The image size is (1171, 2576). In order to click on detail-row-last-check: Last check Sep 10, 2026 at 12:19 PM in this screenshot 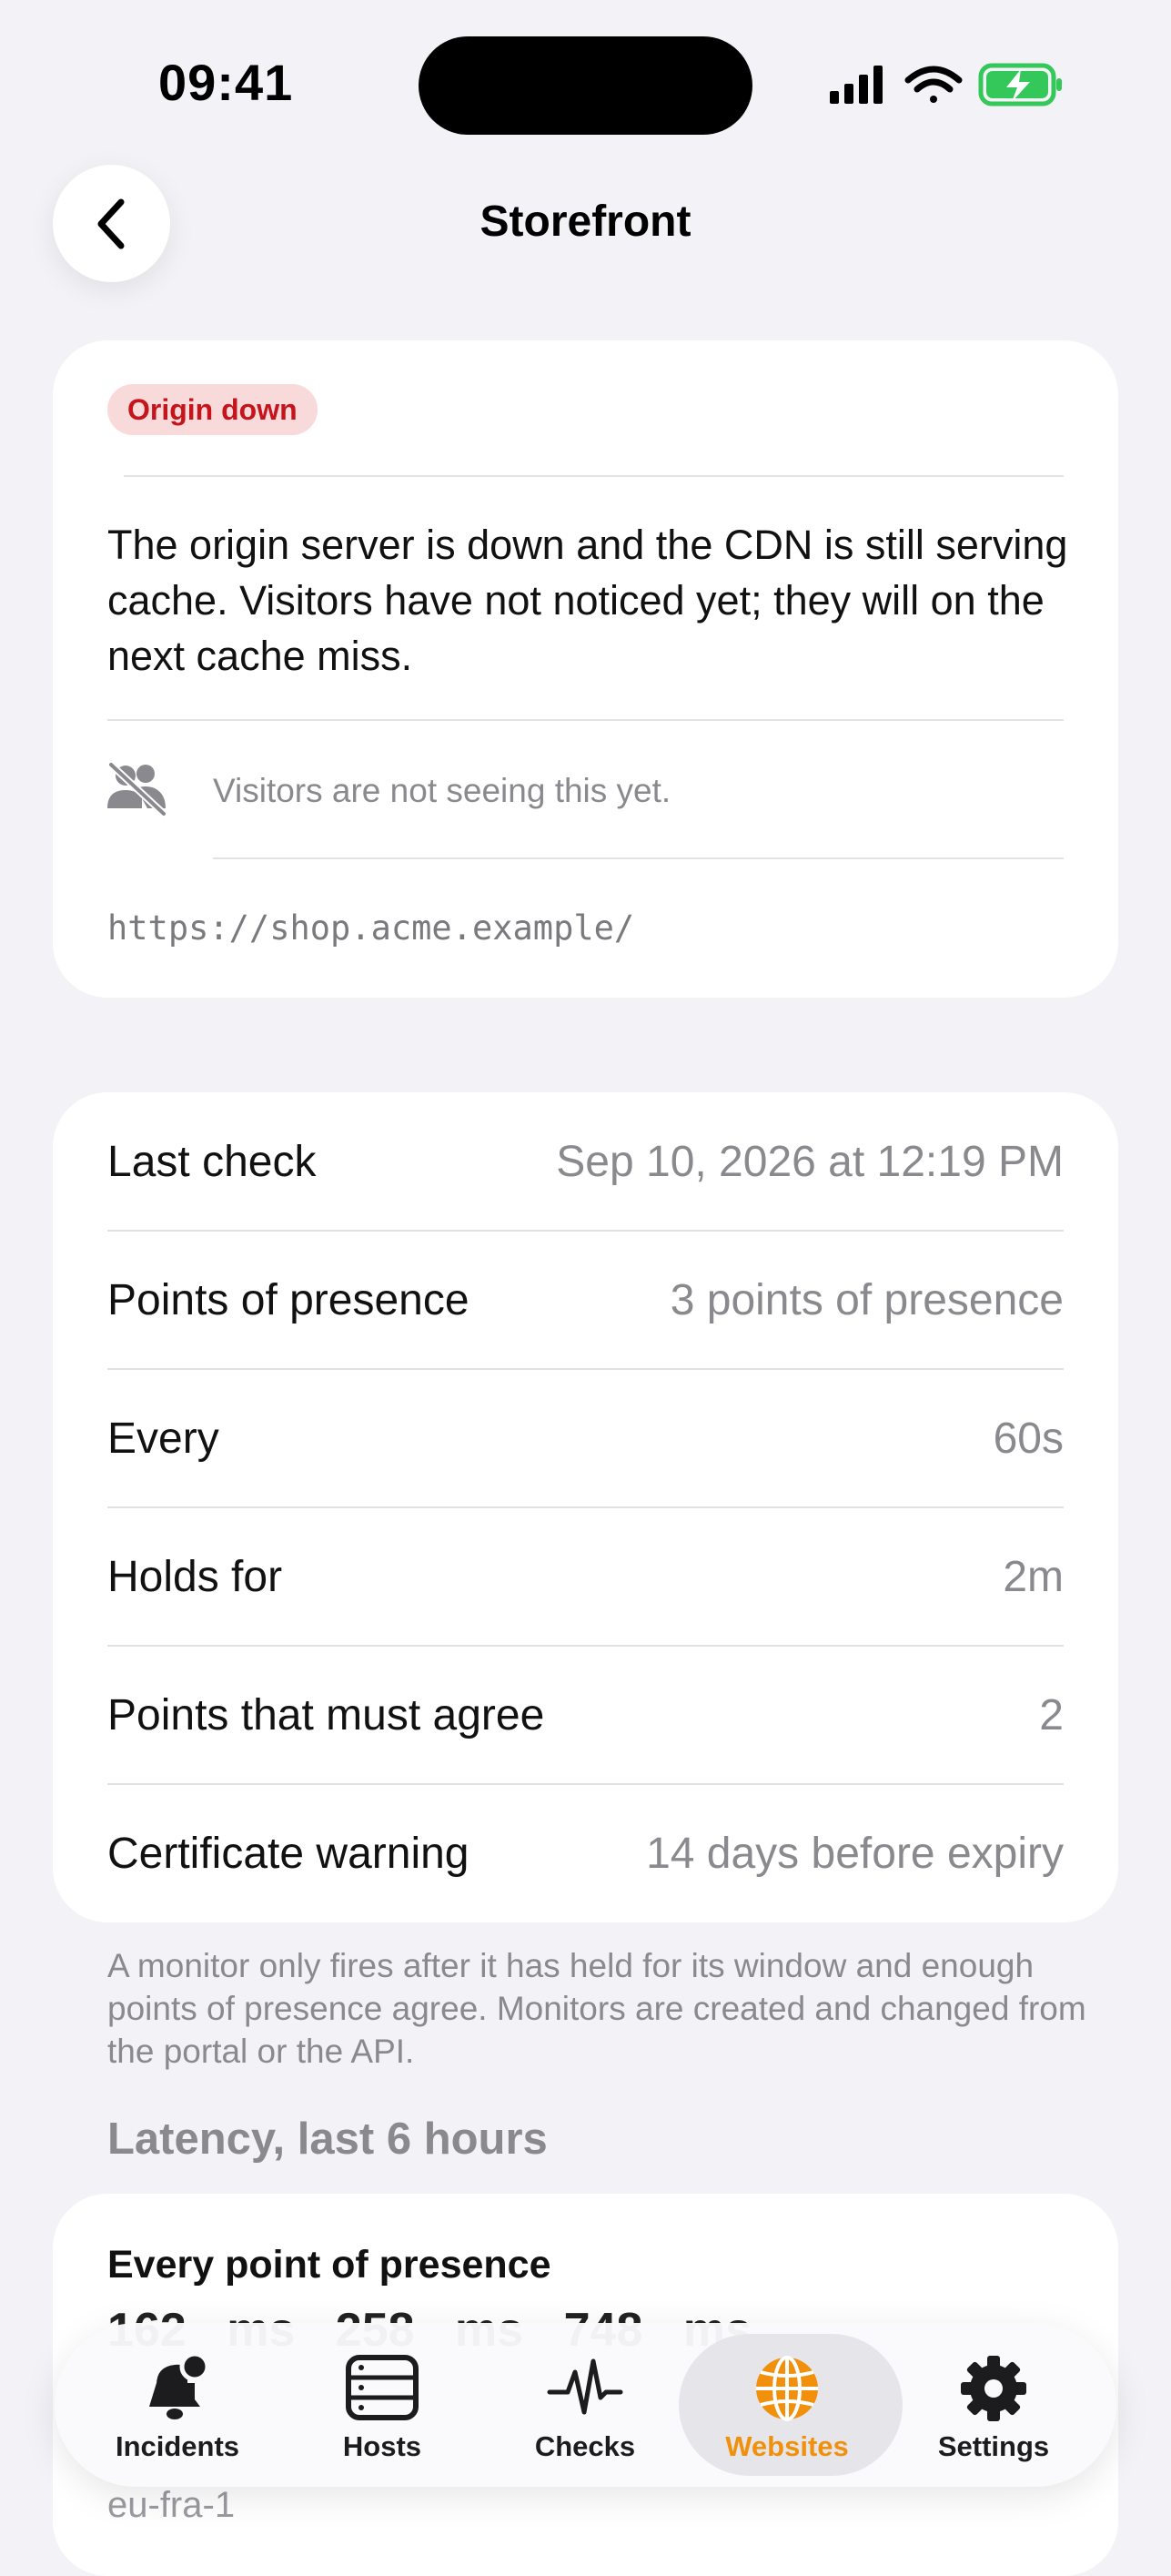, I will do `click(585, 1161)`.